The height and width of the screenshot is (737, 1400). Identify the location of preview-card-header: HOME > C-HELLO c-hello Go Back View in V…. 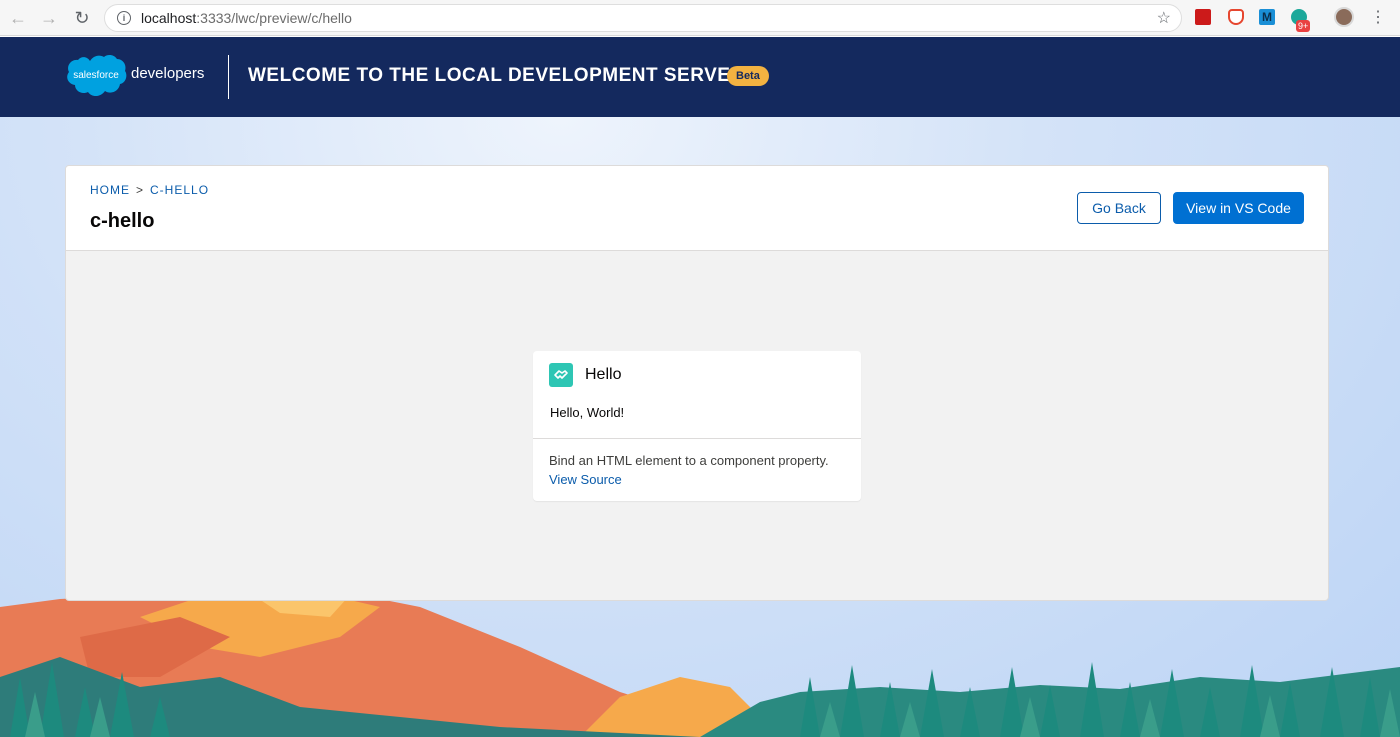
(697, 208).